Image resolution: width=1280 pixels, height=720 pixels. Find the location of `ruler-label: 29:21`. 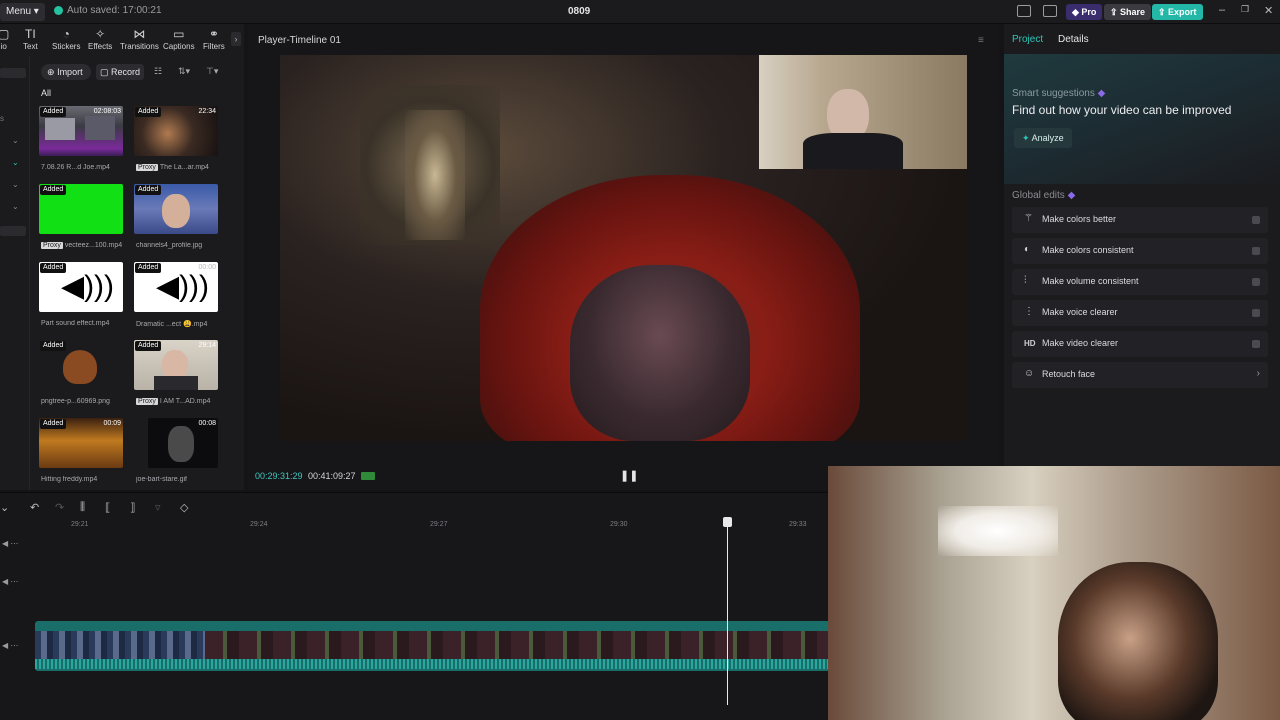

ruler-label: 29:21 is located at coordinates (80, 524).